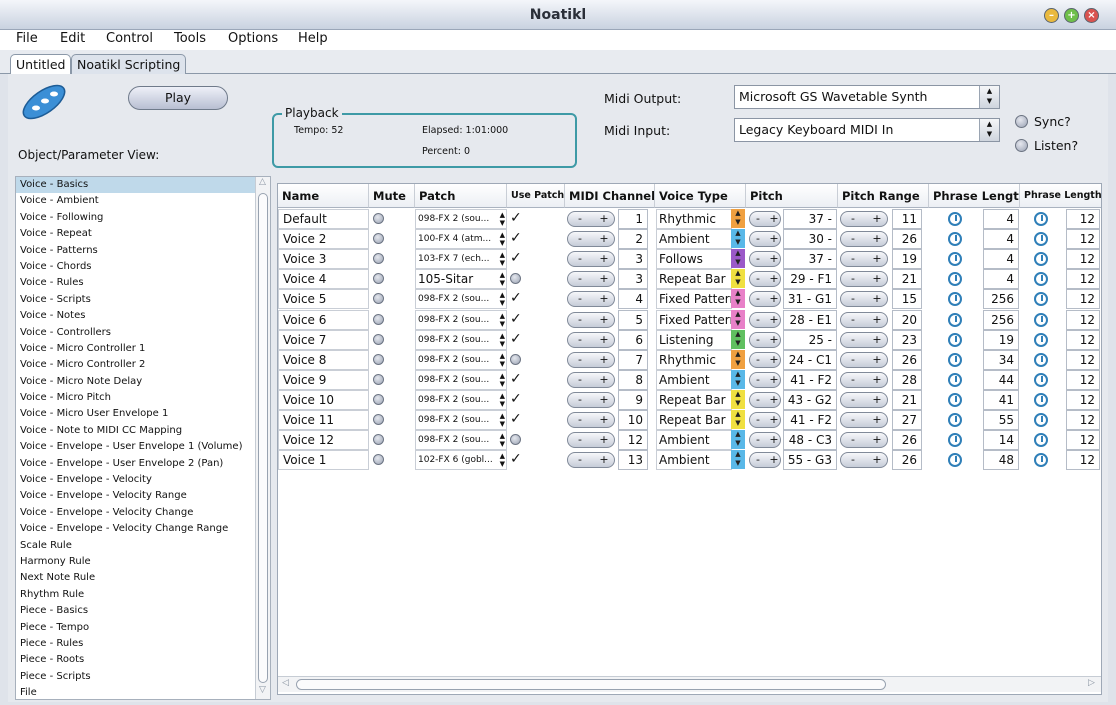 Image resolution: width=1116 pixels, height=705 pixels. I want to click on voice-name-cell: Voice 4, so click(323, 279).